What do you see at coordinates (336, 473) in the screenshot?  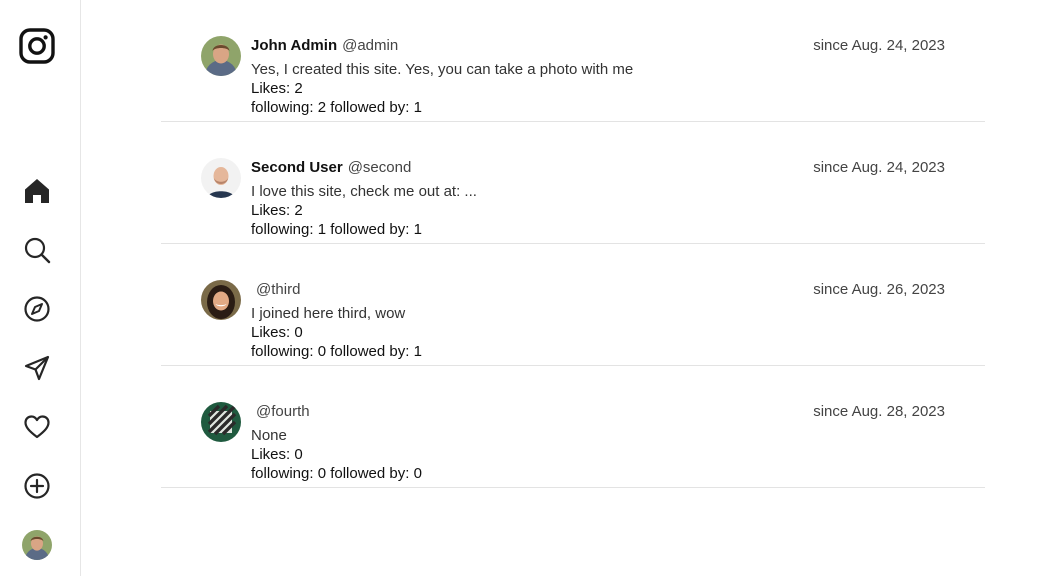 I see `follow-stats: following: 0 followed by: 0` at bounding box center [336, 473].